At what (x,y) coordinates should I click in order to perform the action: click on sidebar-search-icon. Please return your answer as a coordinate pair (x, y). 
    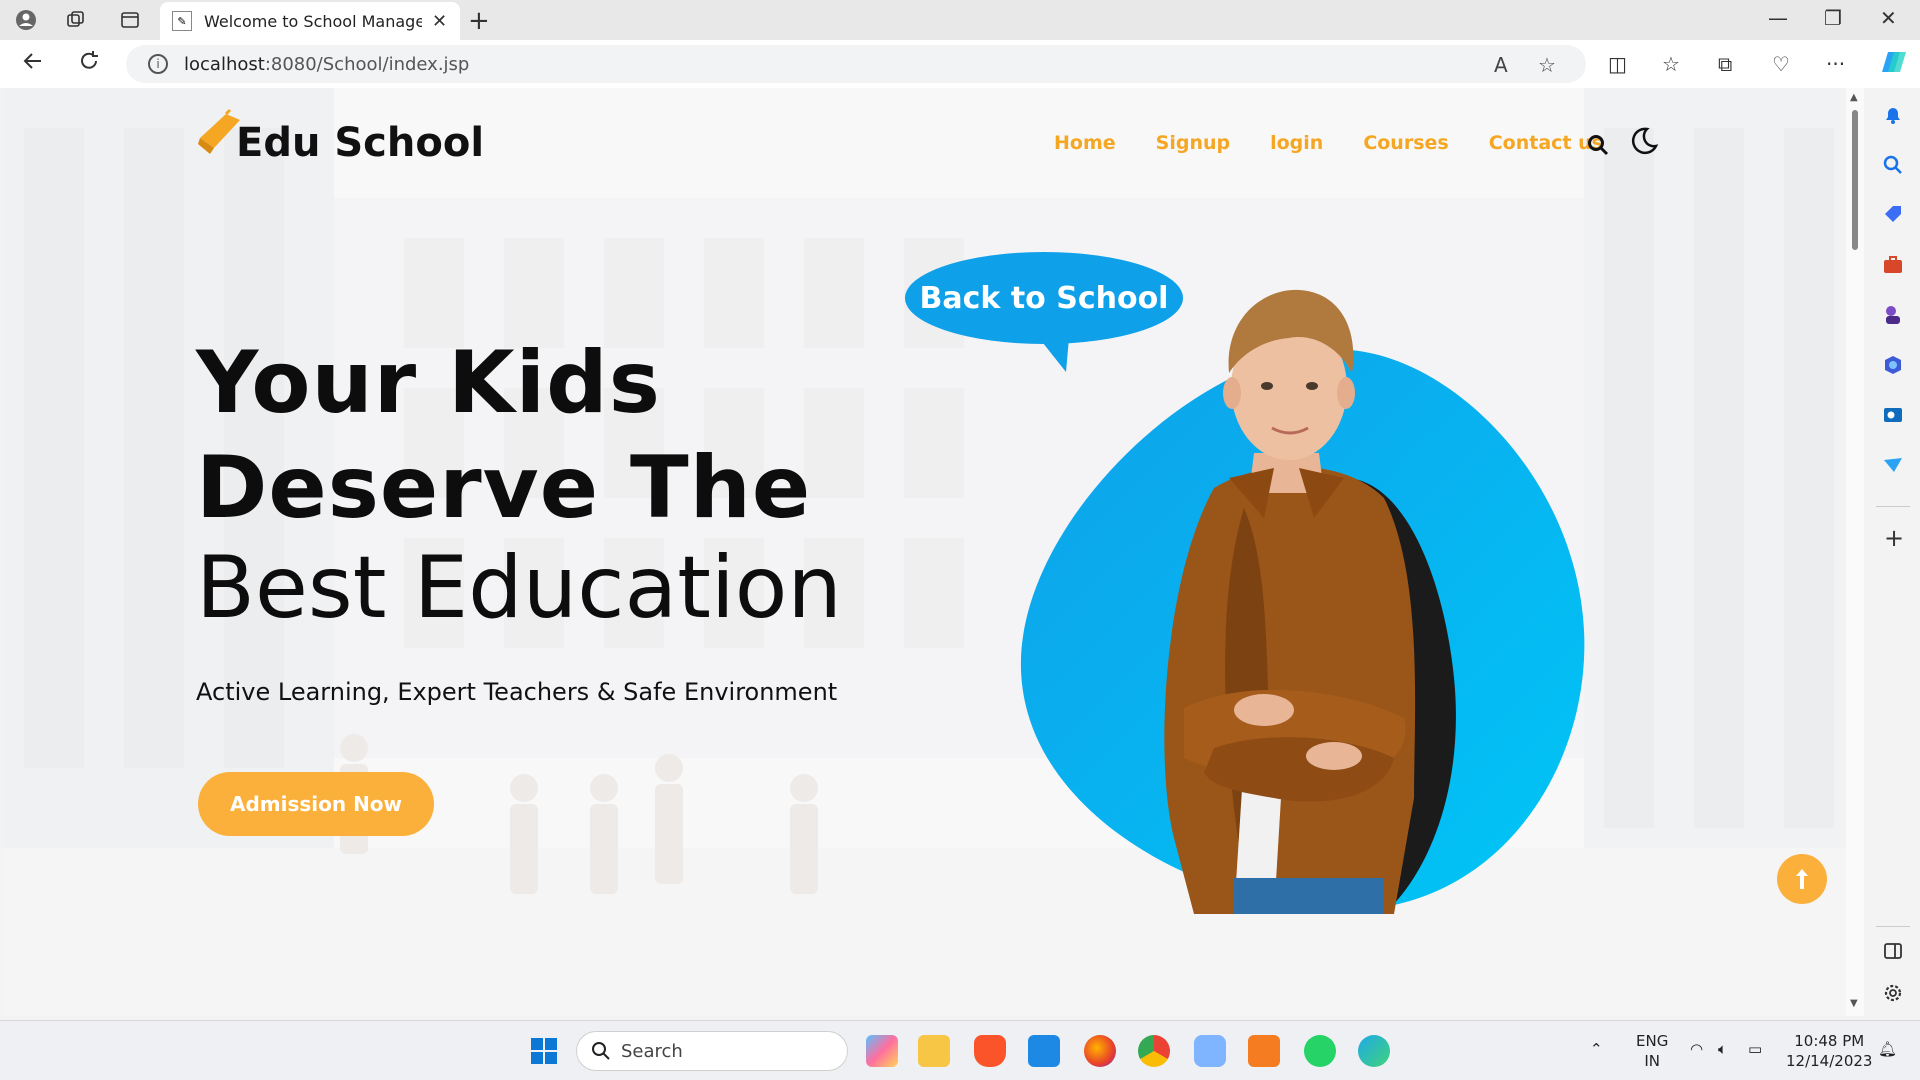
    Looking at the image, I should click on (1893, 165).